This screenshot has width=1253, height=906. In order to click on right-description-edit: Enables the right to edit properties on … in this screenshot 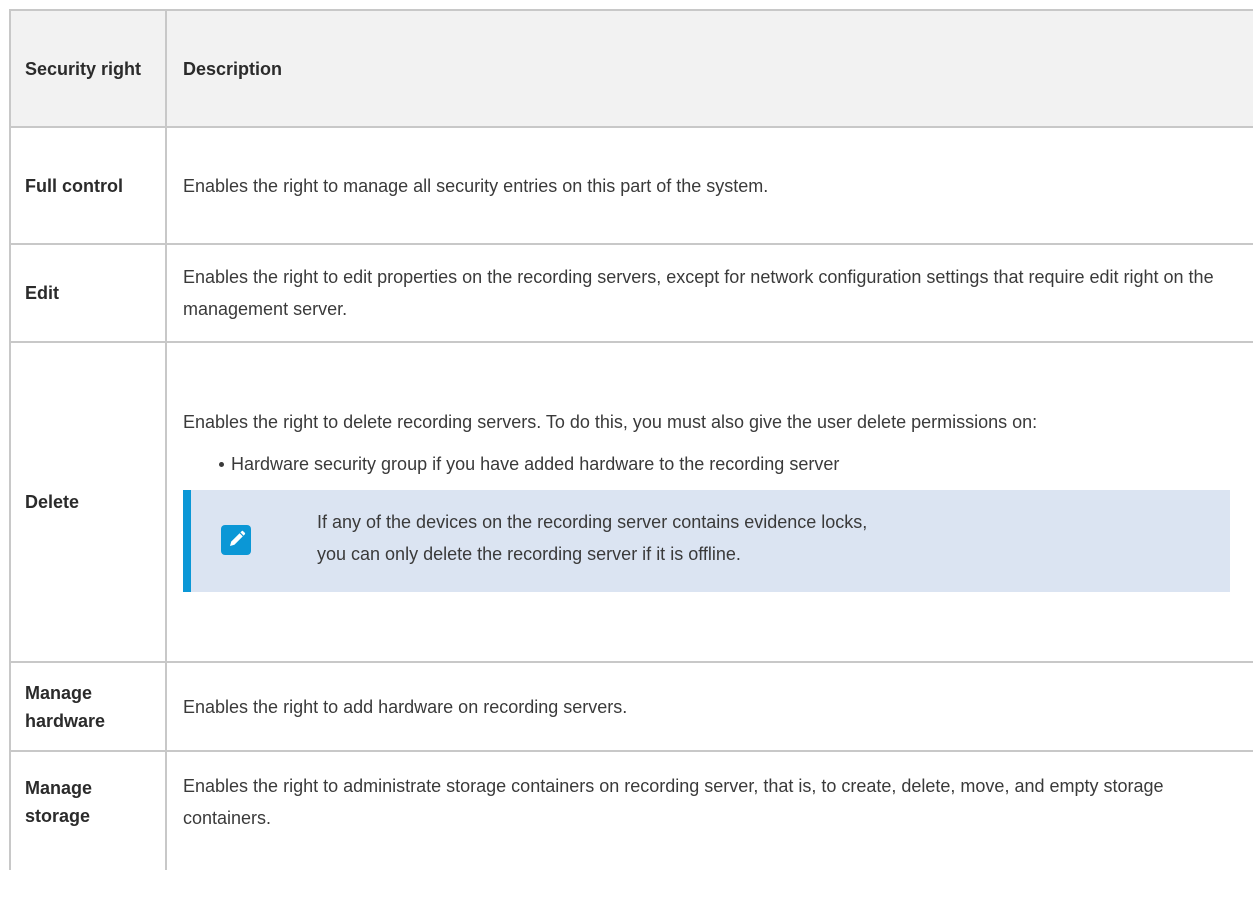, I will do `click(709, 293)`.